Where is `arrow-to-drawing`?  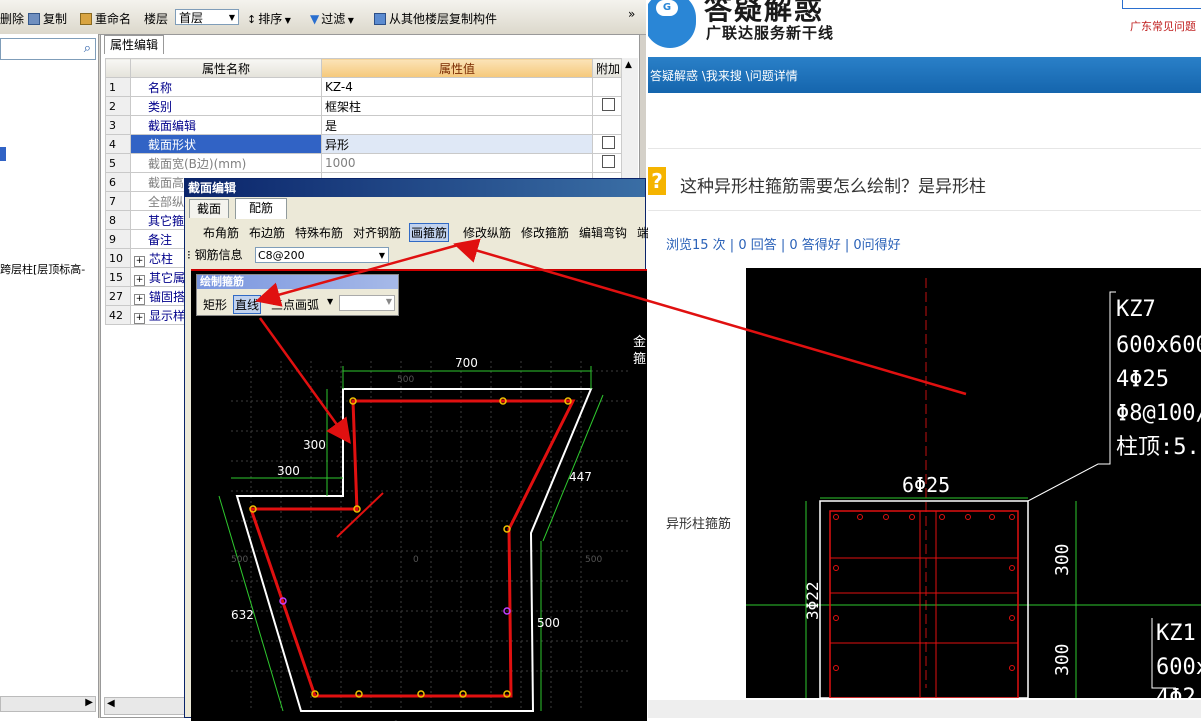 arrow-to-drawing is located at coordinates (304, 381).